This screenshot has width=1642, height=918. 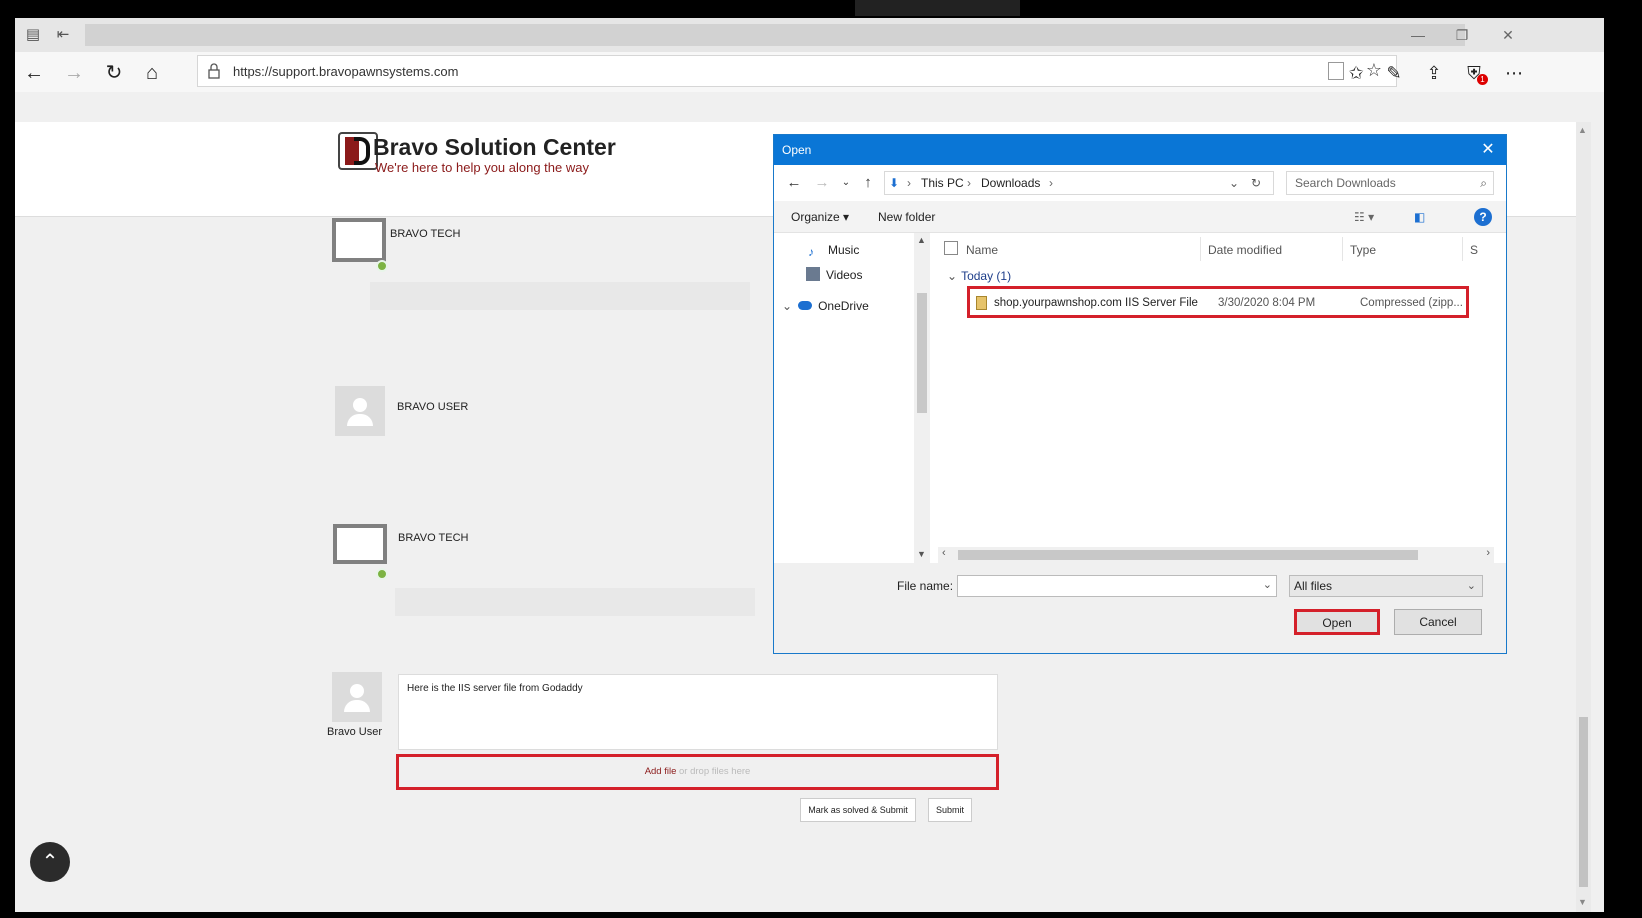 I want to click on refresh-icon: ↻, so click(x=114, y=73).